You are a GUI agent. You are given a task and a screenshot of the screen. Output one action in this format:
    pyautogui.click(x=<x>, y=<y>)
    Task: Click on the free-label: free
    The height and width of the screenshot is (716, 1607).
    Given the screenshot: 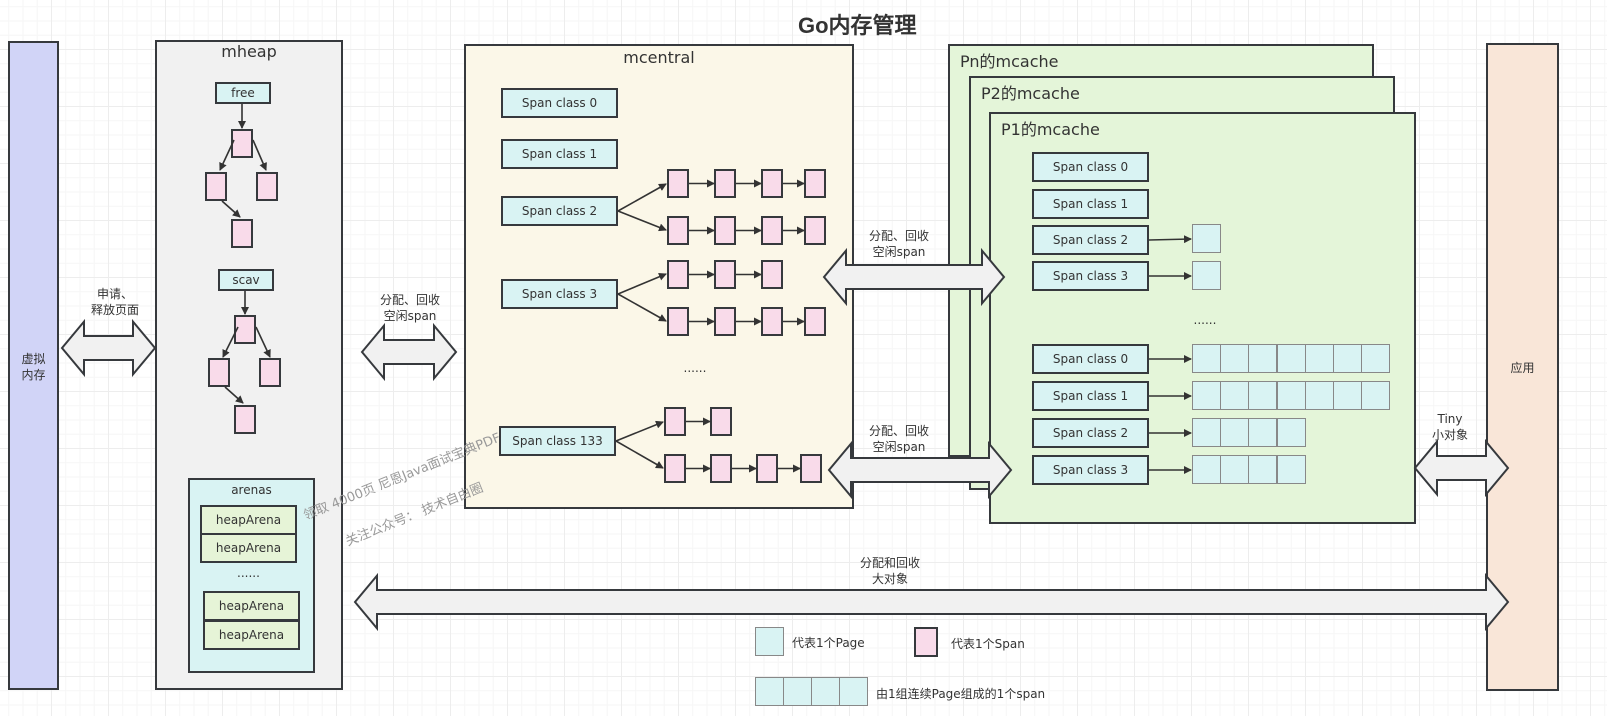 What is the action you would take?
    pyautogui.click(x=243, y=93)
    